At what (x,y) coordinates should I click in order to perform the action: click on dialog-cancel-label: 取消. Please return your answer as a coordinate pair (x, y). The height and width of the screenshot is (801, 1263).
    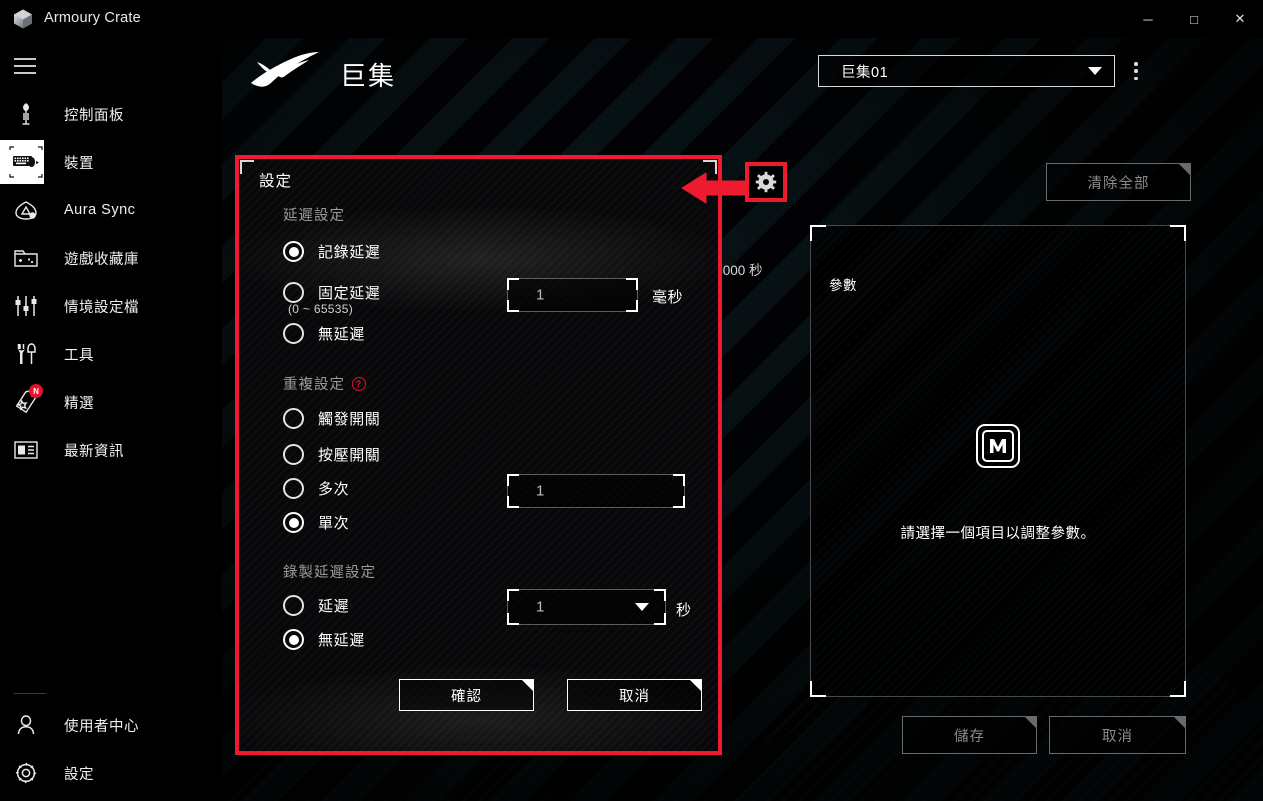
    Looking at the image, I should click on (634, 696).